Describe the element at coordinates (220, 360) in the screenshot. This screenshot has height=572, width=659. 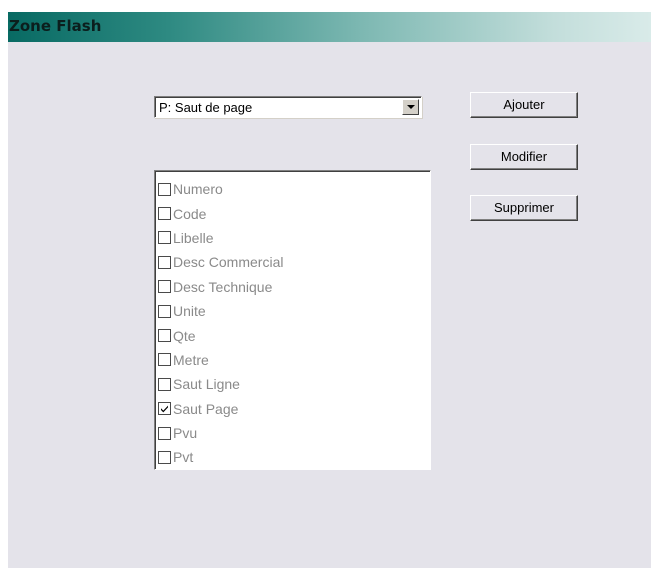
I see `list-item: Metre` at that location.